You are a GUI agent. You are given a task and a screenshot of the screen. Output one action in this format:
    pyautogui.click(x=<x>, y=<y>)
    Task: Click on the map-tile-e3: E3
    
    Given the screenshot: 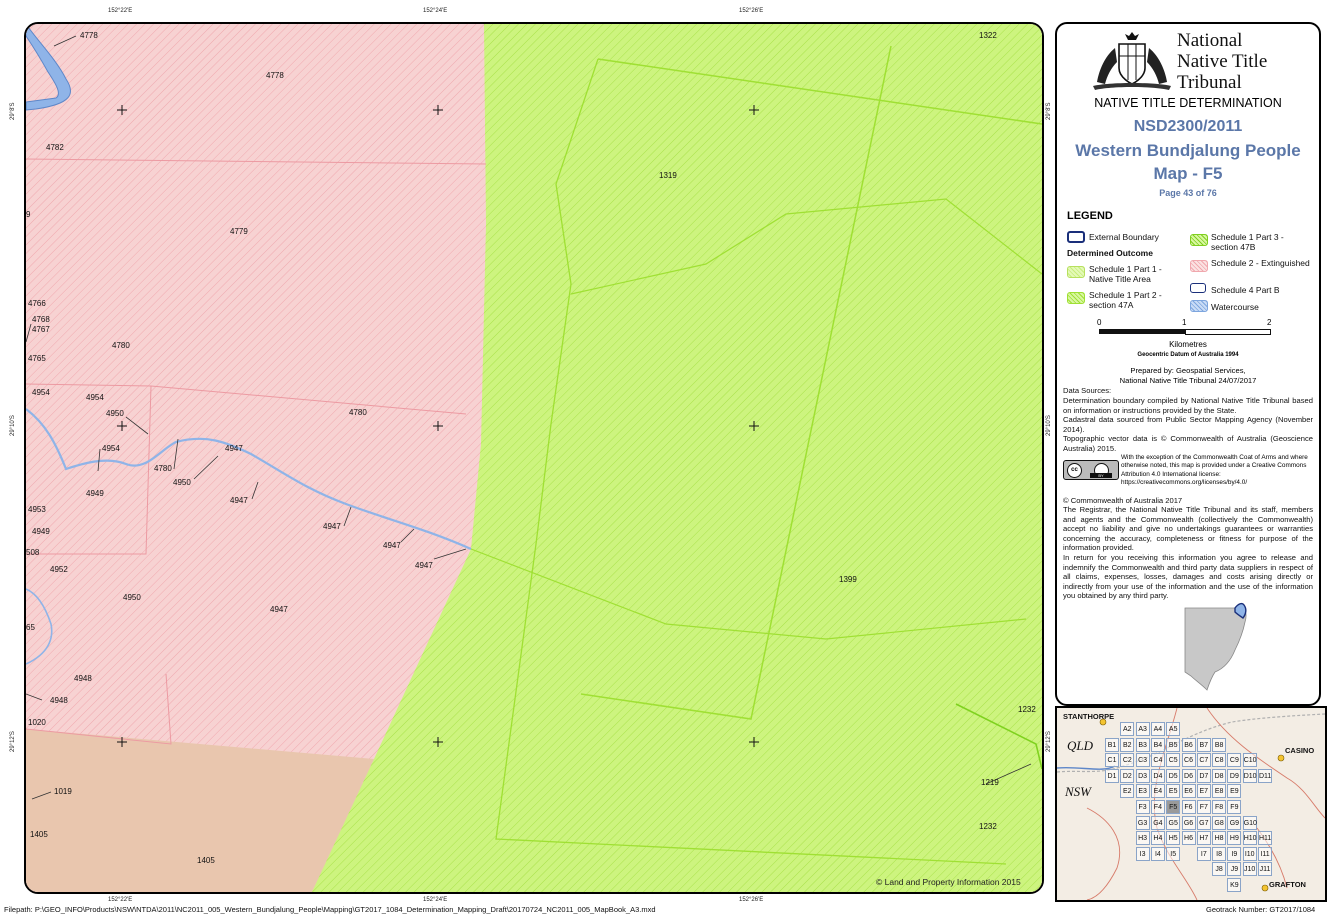 What is the action you would take?
    pyautogui.click(x=1142, y=791)
    